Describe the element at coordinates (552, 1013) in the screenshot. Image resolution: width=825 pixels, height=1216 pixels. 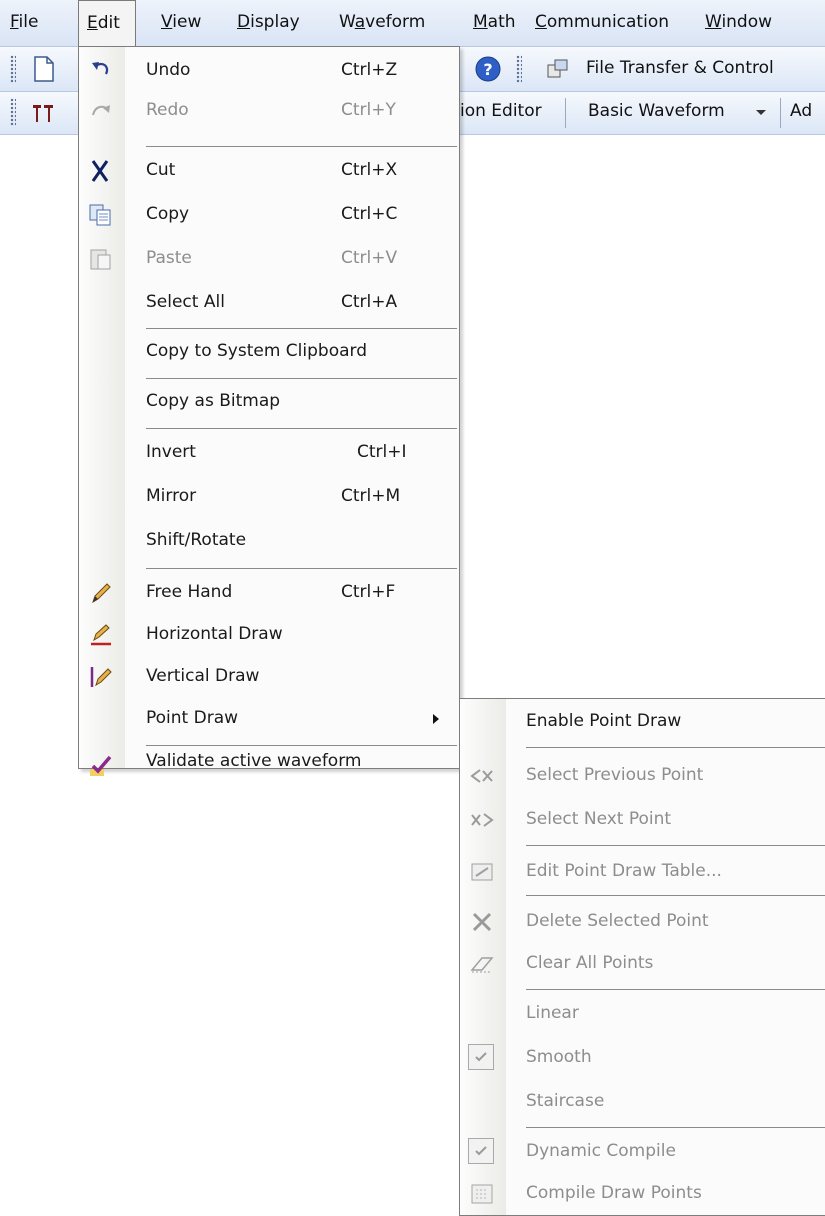
I see `menu-item-label: Linear` at that location.